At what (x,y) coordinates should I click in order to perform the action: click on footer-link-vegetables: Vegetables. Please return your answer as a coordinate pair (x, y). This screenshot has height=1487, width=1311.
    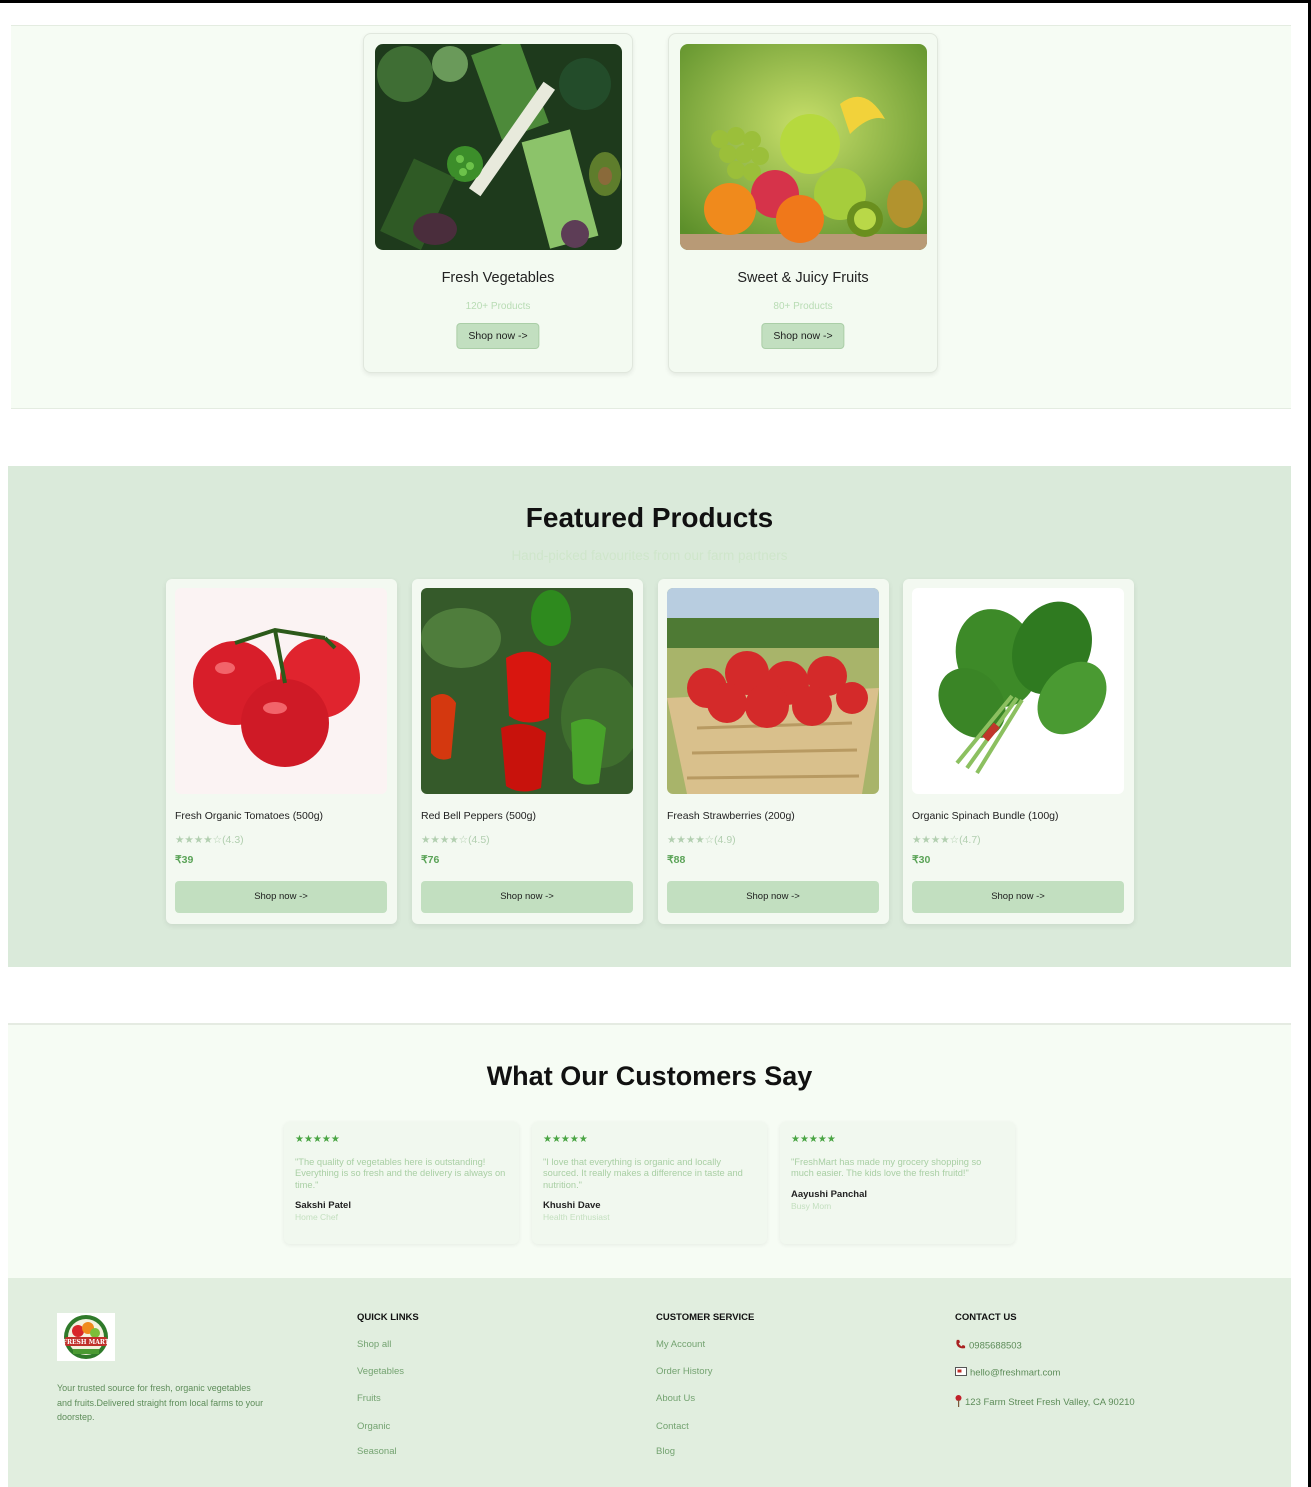
    Looking at the image, I should click on (380, 1371).